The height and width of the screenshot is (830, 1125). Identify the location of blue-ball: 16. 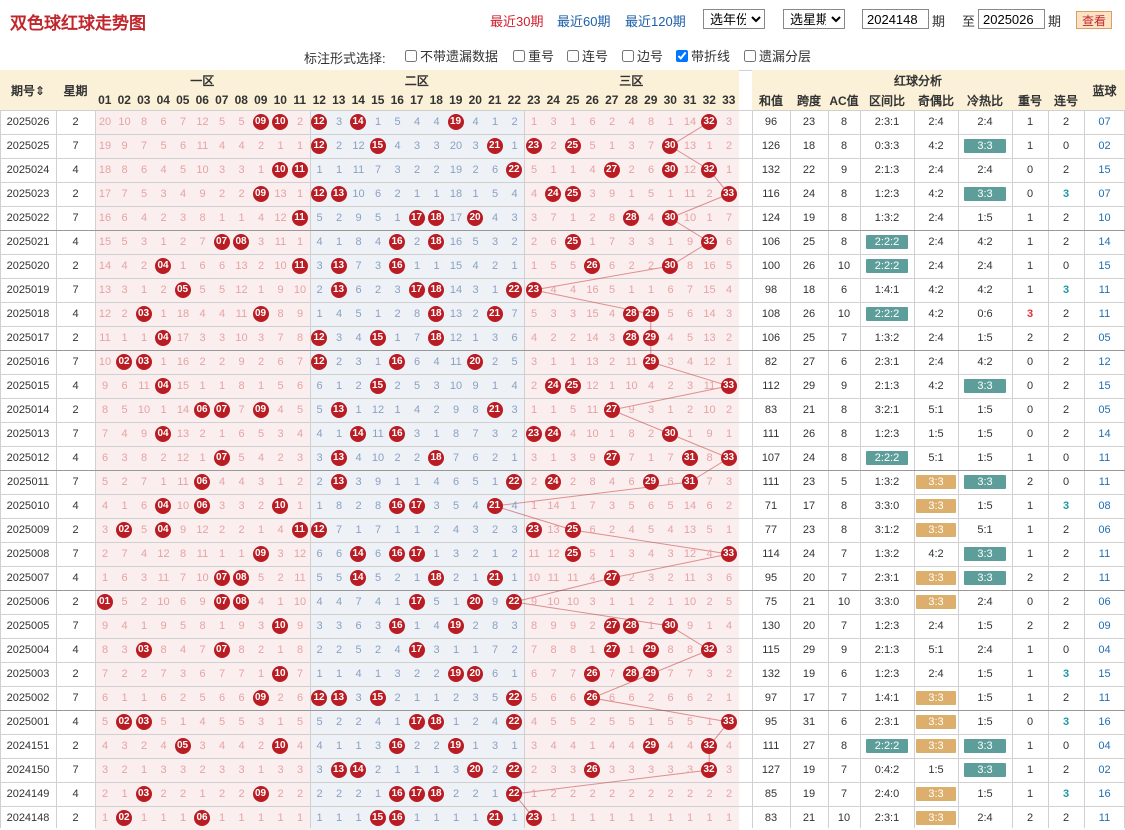
(1104, 722).